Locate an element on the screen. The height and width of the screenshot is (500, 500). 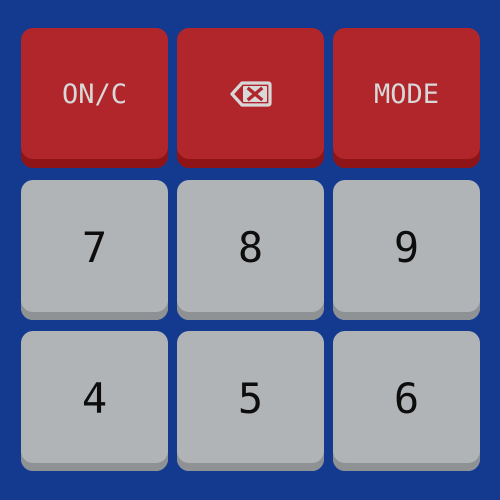
digit-label: 5 is located at coordinates (250, 398).